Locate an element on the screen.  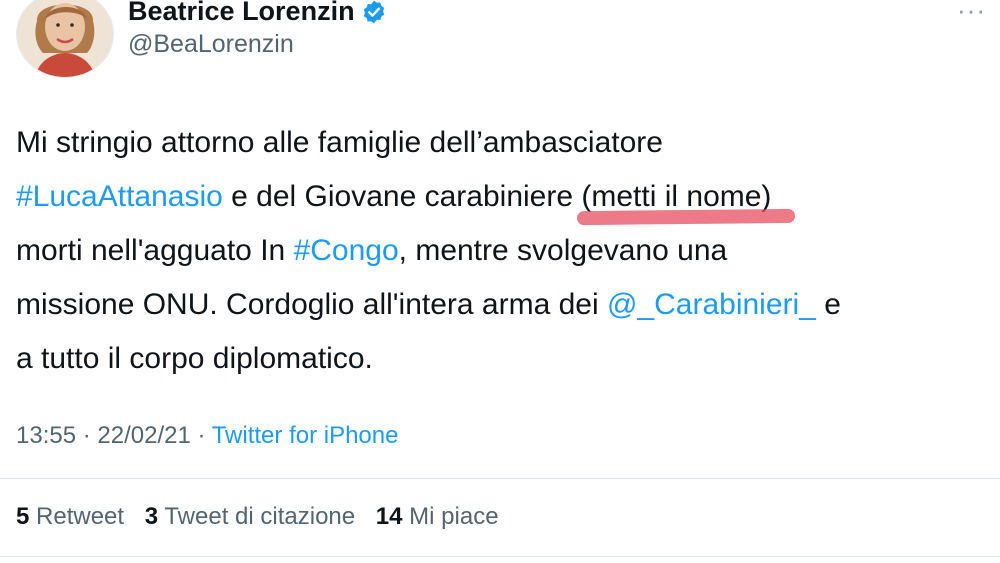
hashtag-link-congo: #Congo is located at coordinates (346, 250).